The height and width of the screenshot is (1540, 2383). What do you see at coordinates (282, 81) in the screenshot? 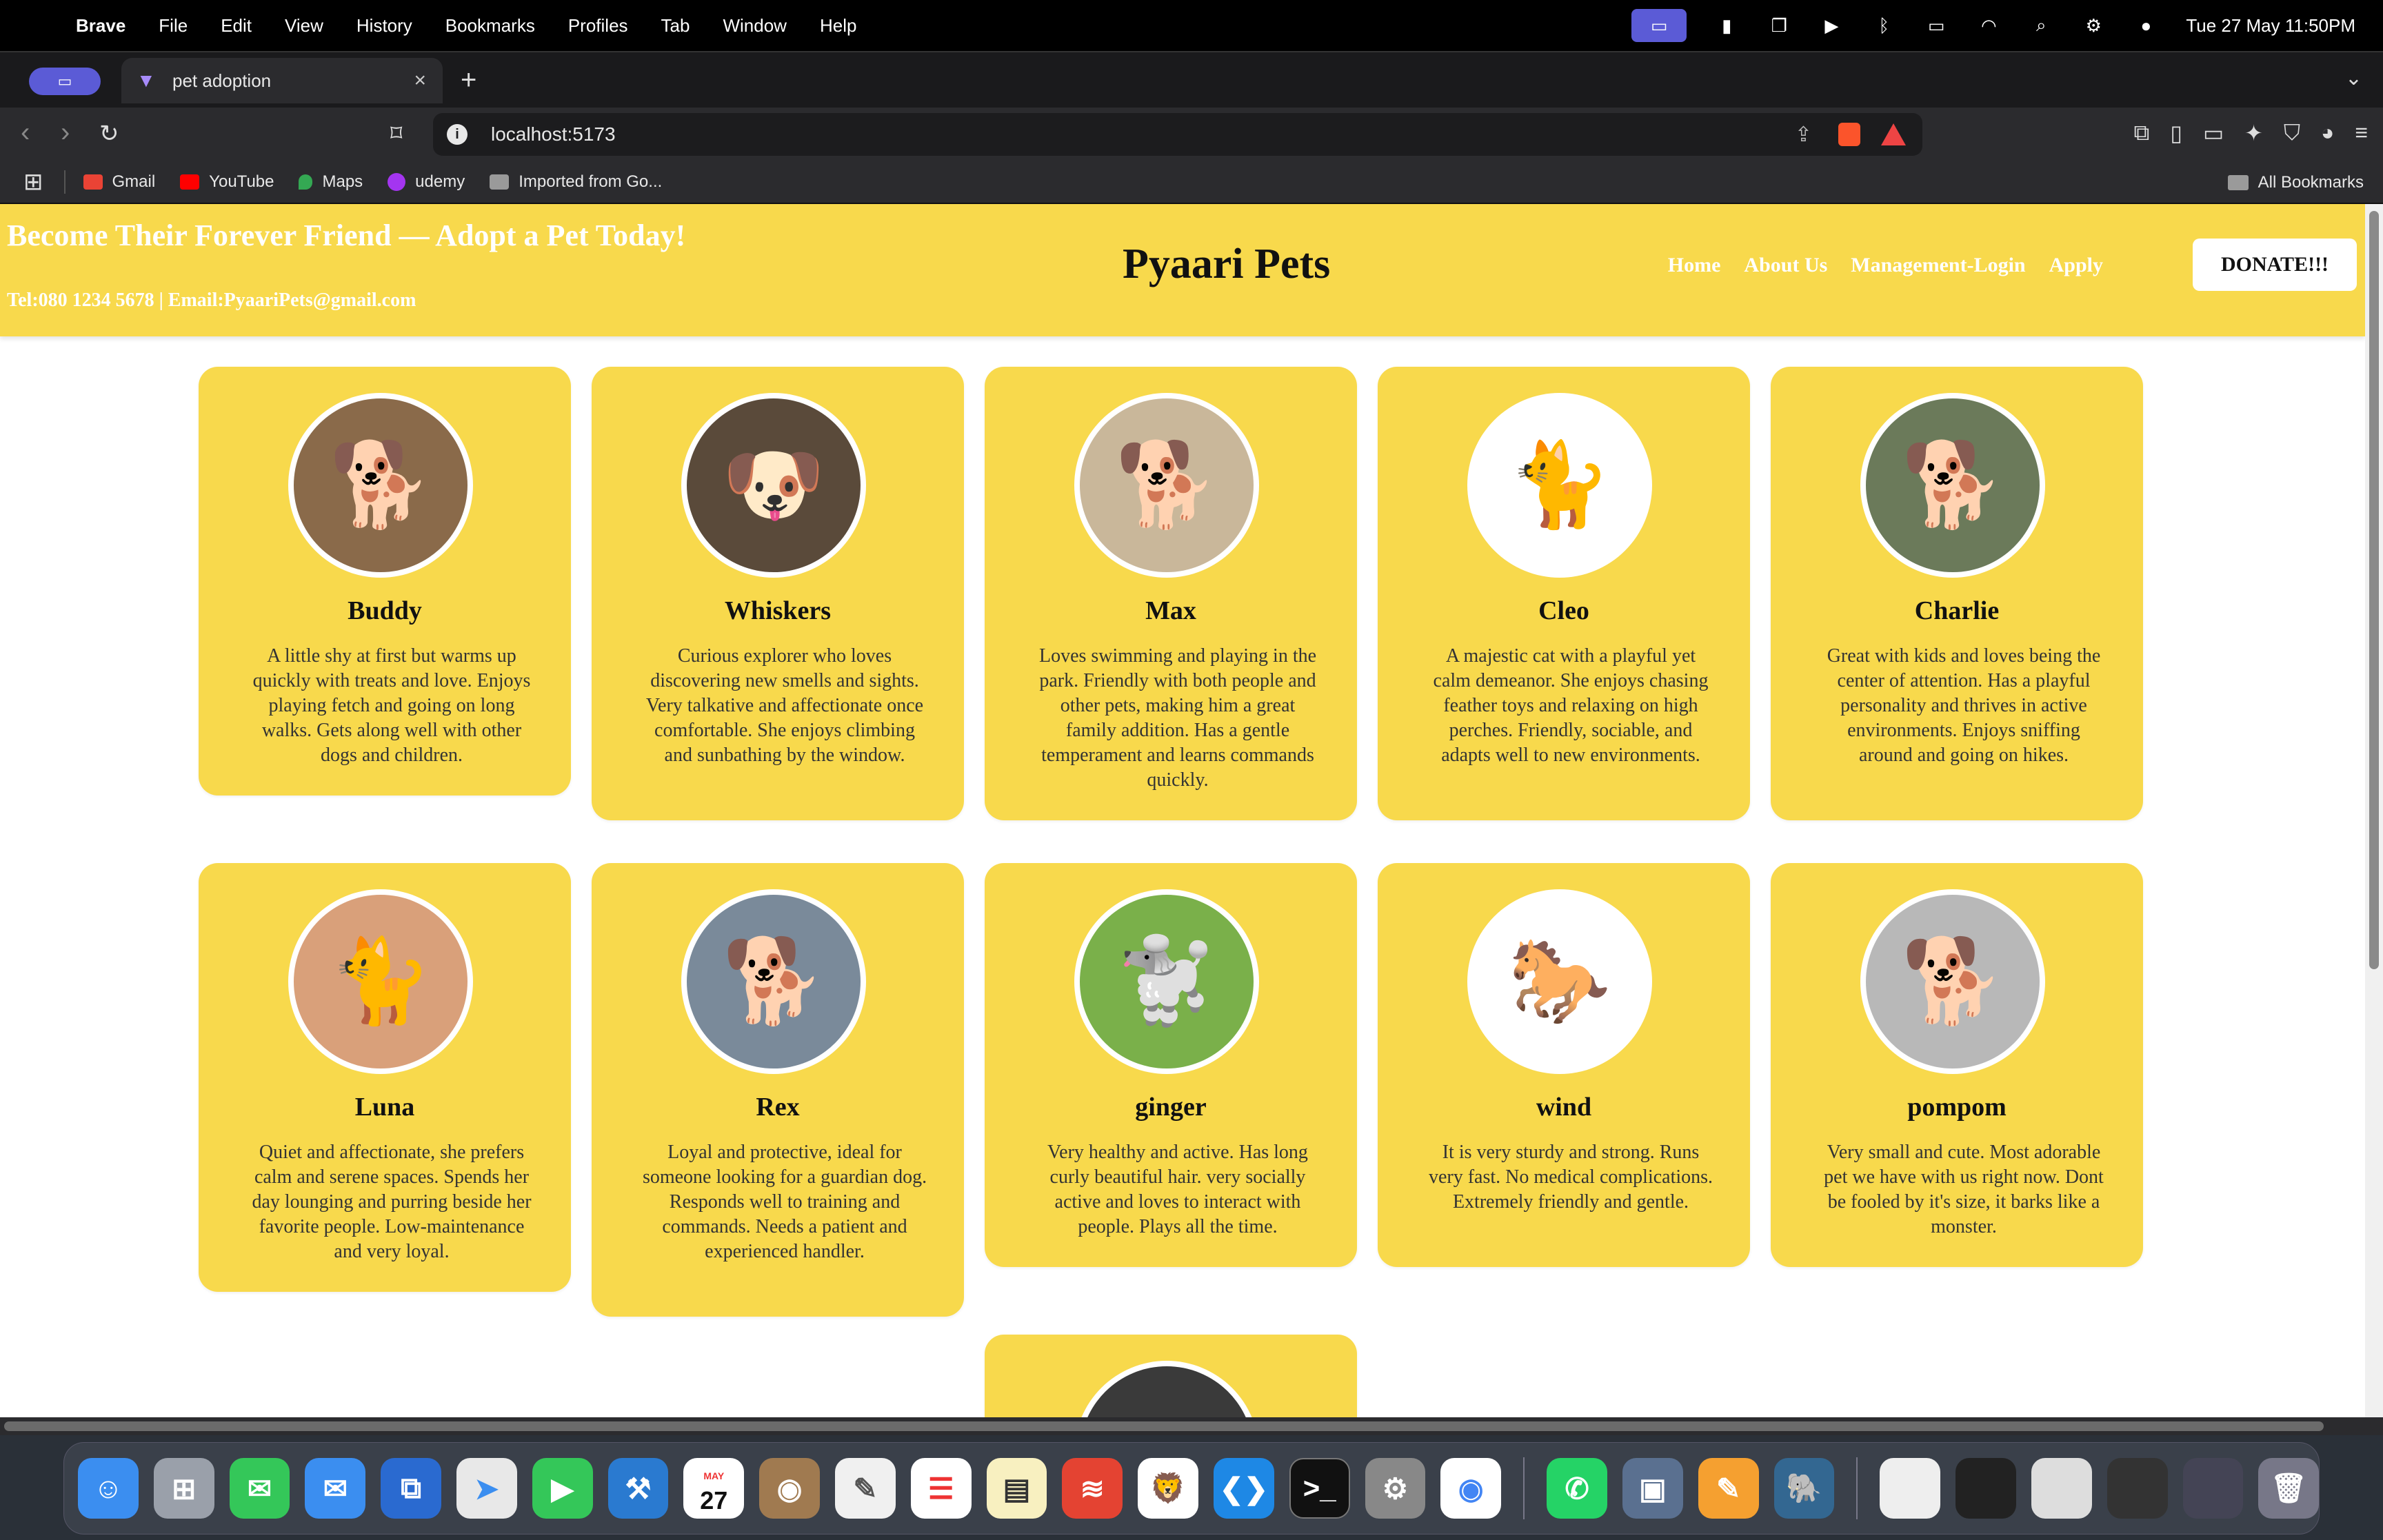
I see `tab-pet-adoption: ▼ pet adoption ×` at bounding box center [282, 81].